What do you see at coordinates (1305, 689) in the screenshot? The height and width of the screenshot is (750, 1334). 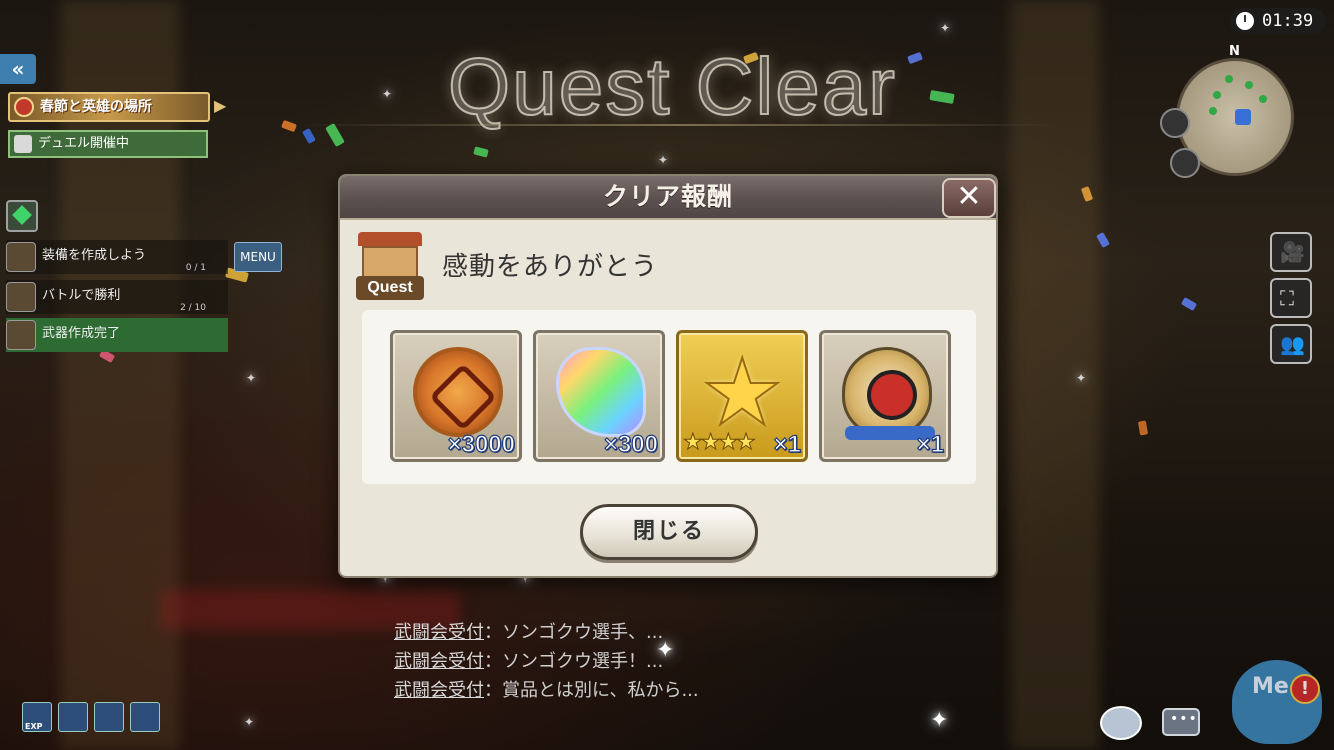 I see `alert-icon: !` at bounding box center [1305, 689].